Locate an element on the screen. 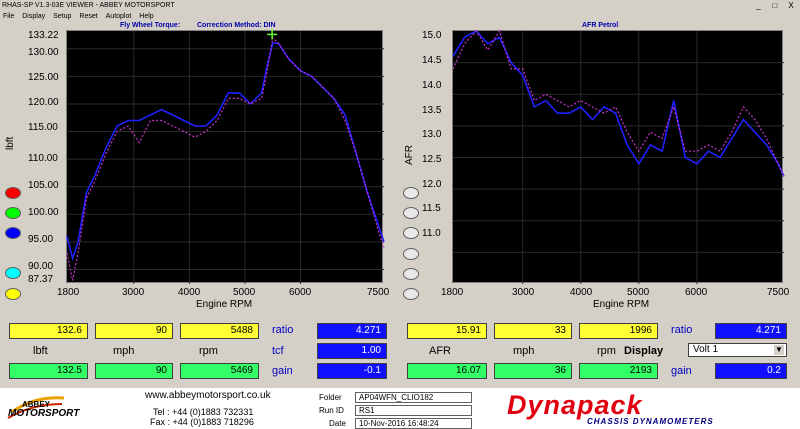  y-tick-label: 87.37 is located at coordinates (41, 279).